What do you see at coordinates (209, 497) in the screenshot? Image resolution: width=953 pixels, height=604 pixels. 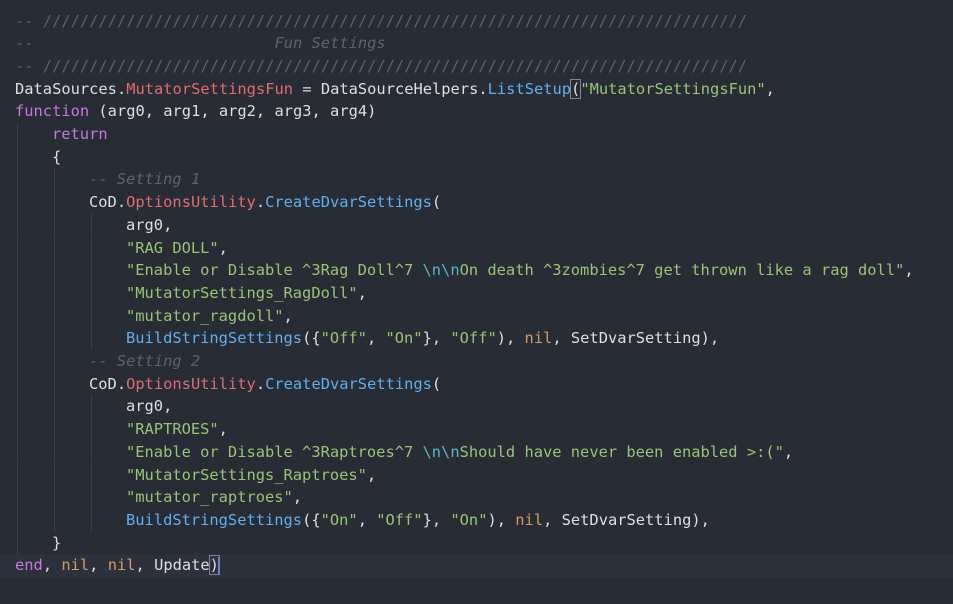 I see `code-token: "mutator_raptroes"` at bounding box center [209, 497].